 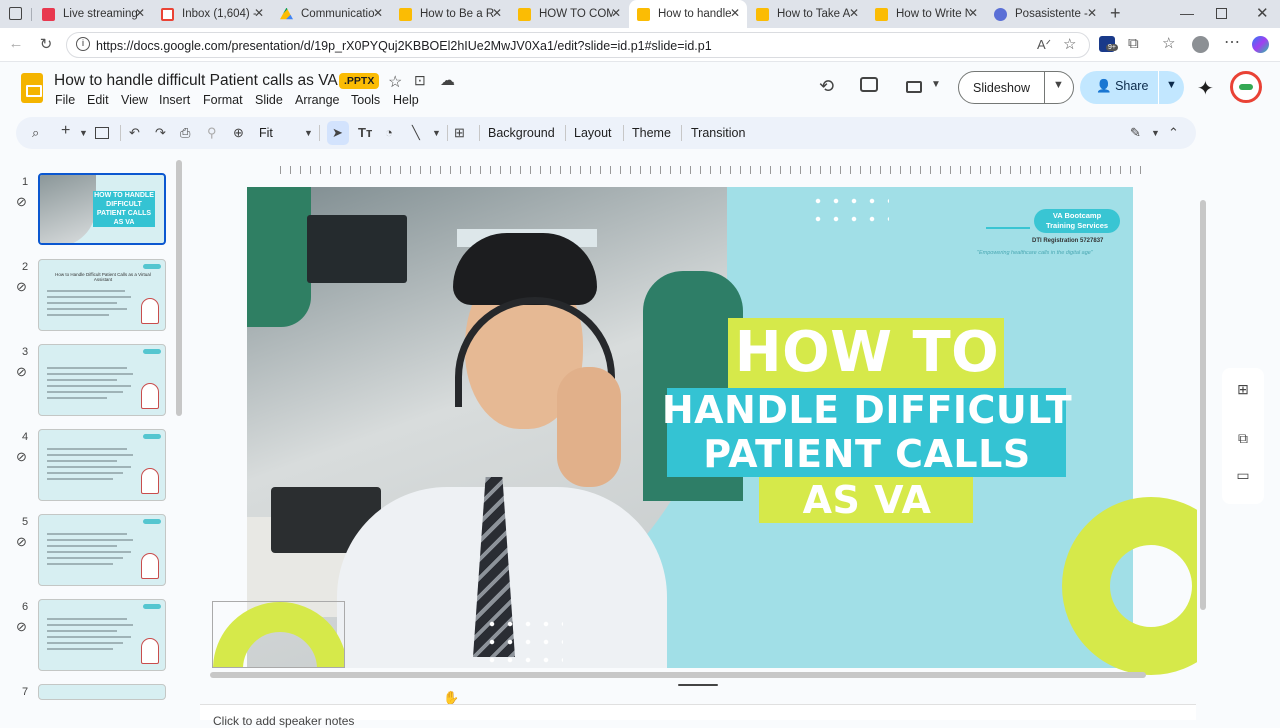 I want to click on profile-avatar, so click(x=1200, y=44).